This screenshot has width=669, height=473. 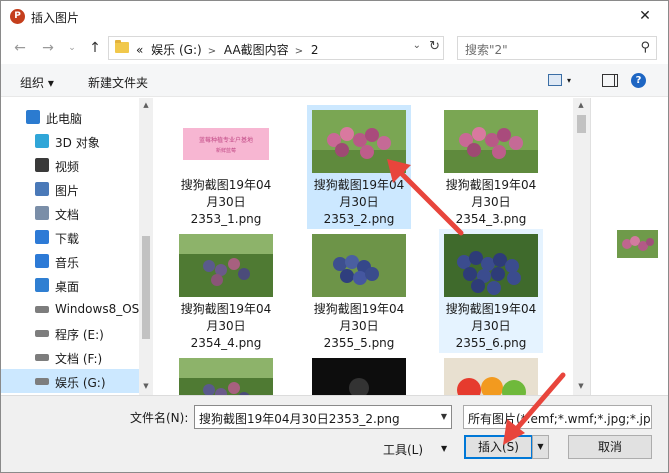 I want to click on file-list-scroll-thumb, so click(x=581, y=124).